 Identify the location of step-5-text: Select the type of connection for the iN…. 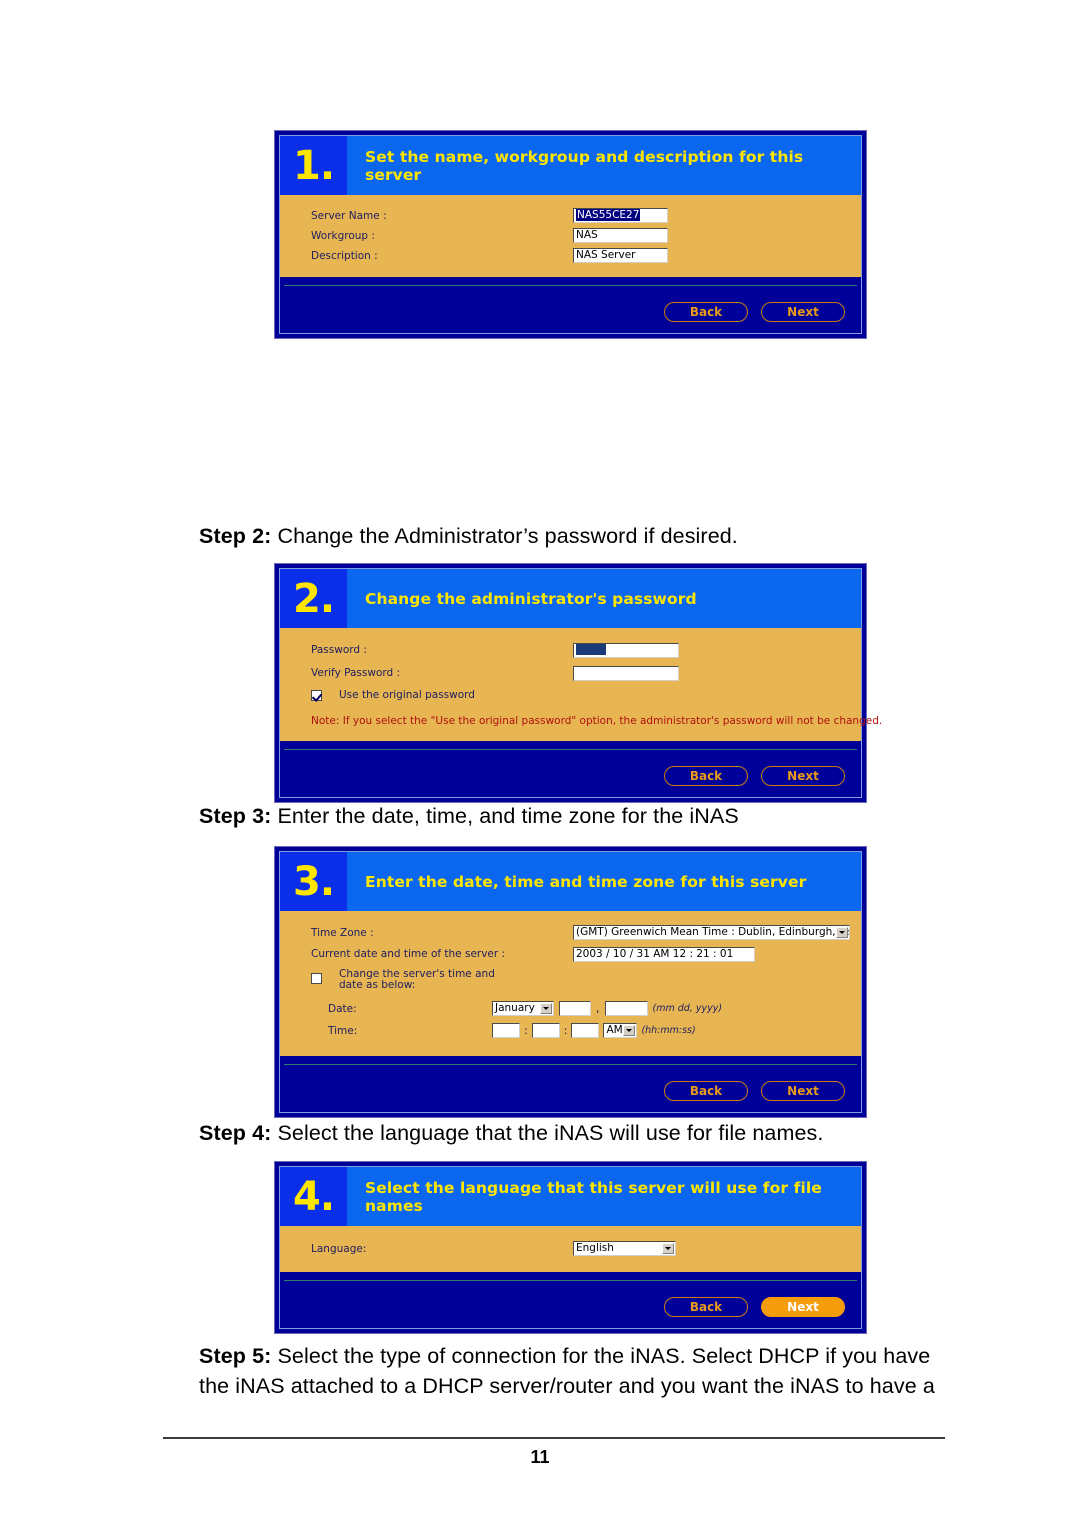
(567, 1371).